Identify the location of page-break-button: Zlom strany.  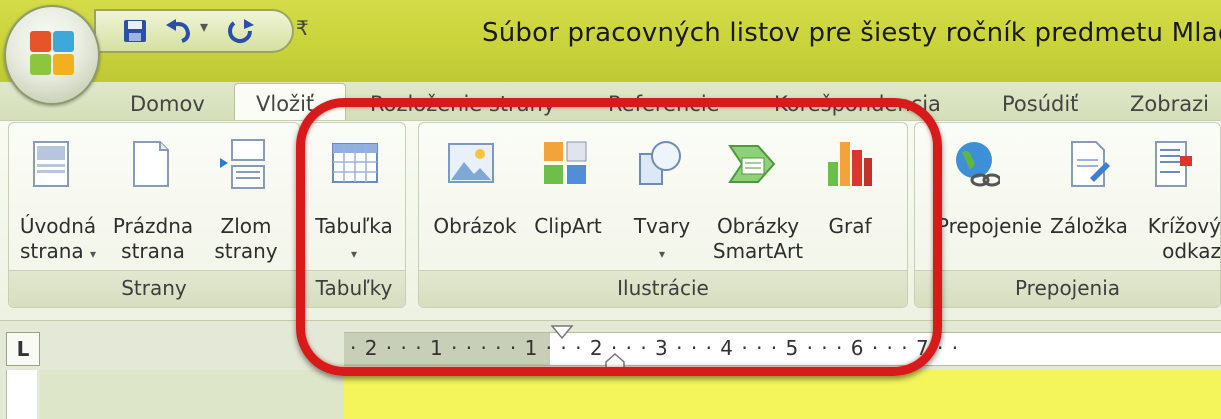
(246, 239).